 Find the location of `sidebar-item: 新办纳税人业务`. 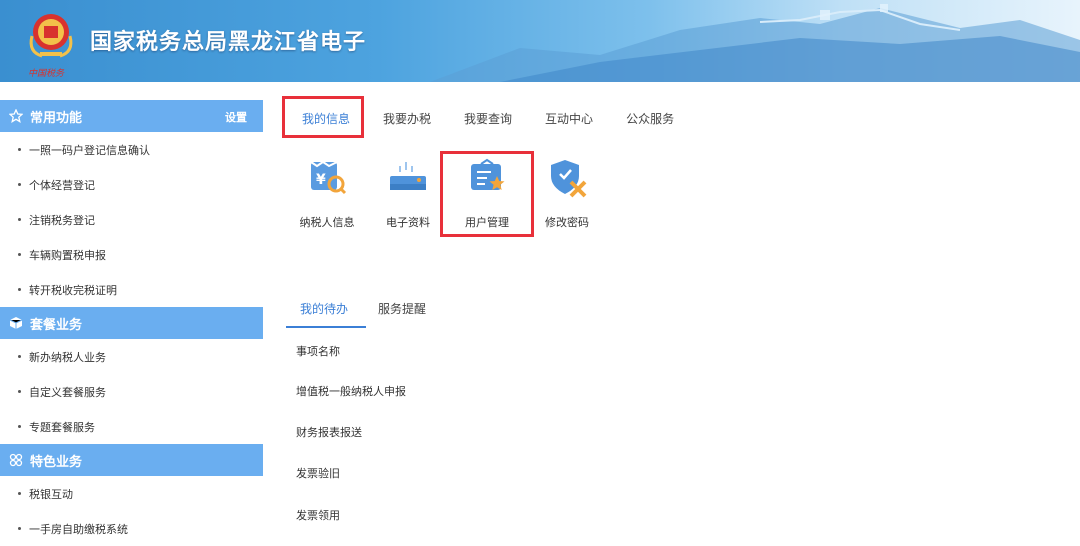

sidebar-item: 新办纳税人业务 is located at coordinates (131, 356).